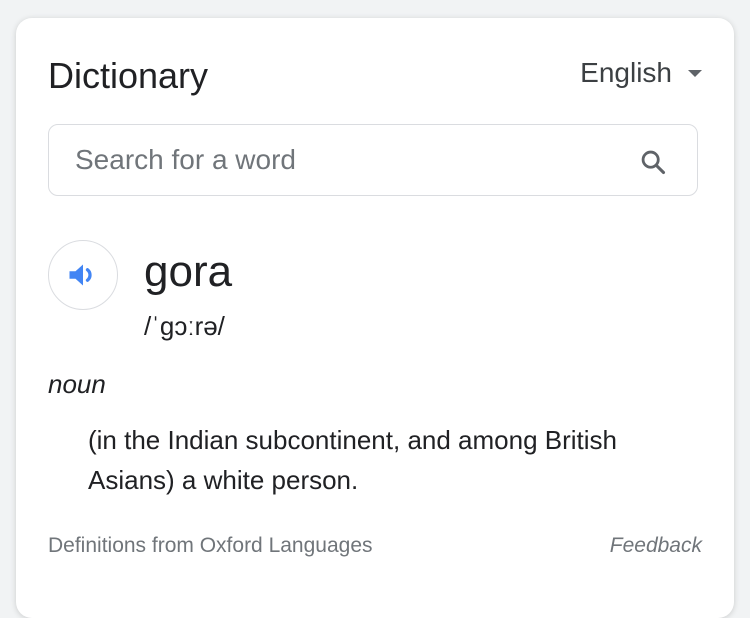 This screenshot has height=618, width=750. What do you see at coordinates (656, 546) in the screenshot?
I see `feedback-link: Feedback` at bounding box center [656, 546].